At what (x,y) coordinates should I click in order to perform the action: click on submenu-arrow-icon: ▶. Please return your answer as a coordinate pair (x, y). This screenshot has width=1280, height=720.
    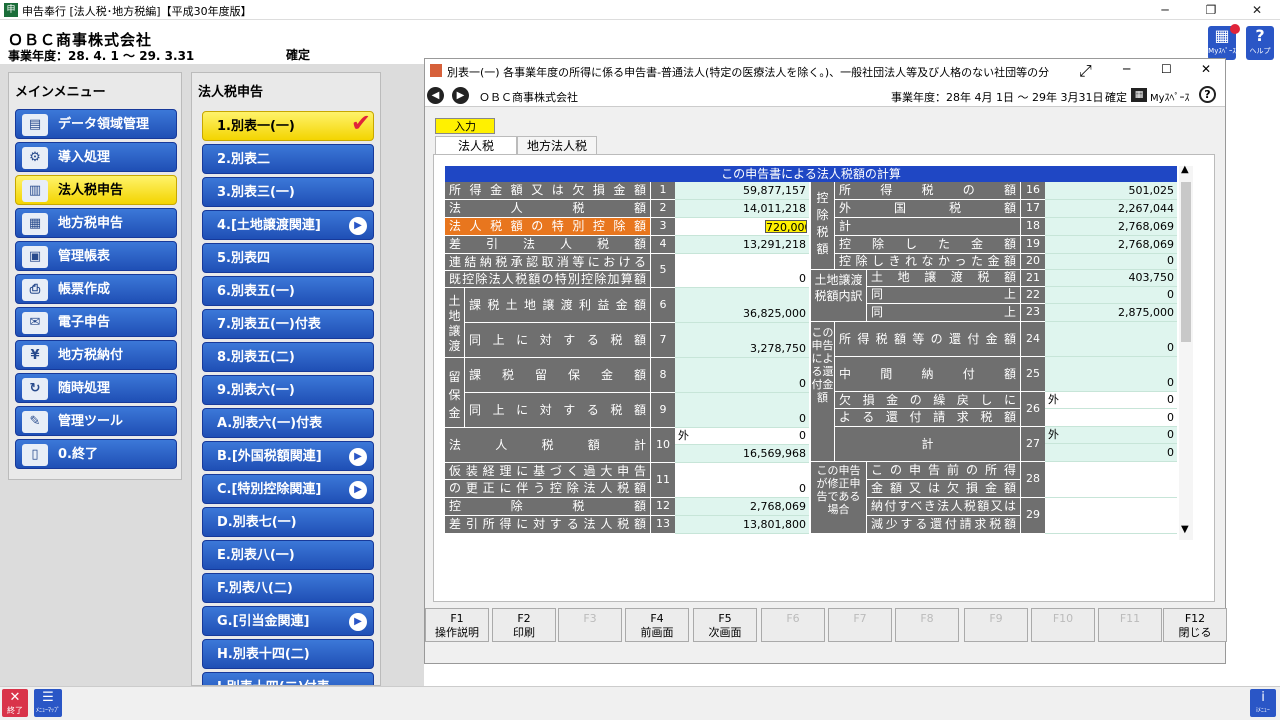
    Looking at the image, I should click on (358, 226).